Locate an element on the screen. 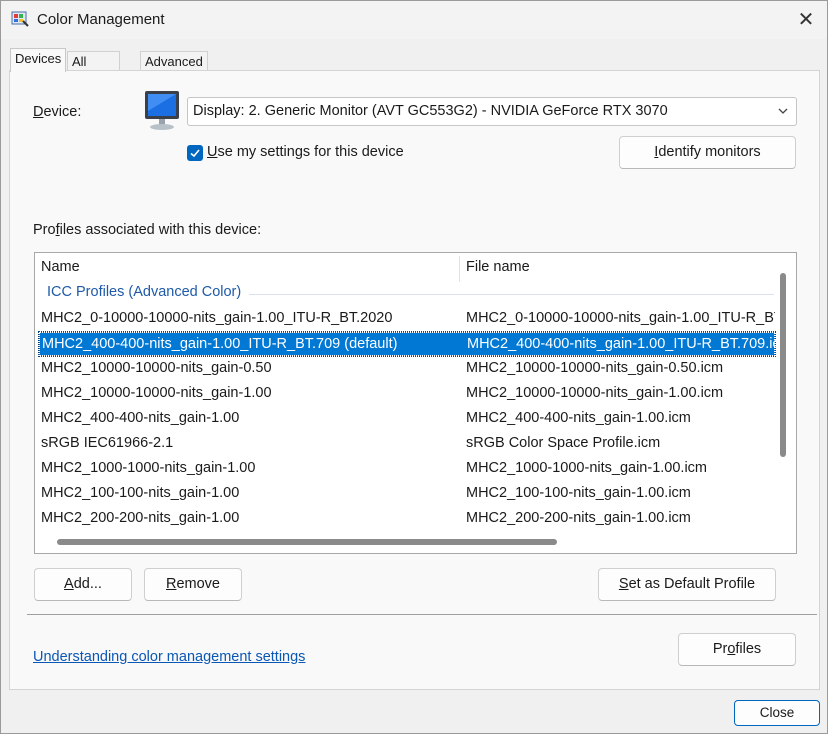 Image resolution: width=828 pixels, height=734 pixels. row-file: MHC2_10000-10000-nits_gain-1.00.icm is located at coordinates (595, 393).